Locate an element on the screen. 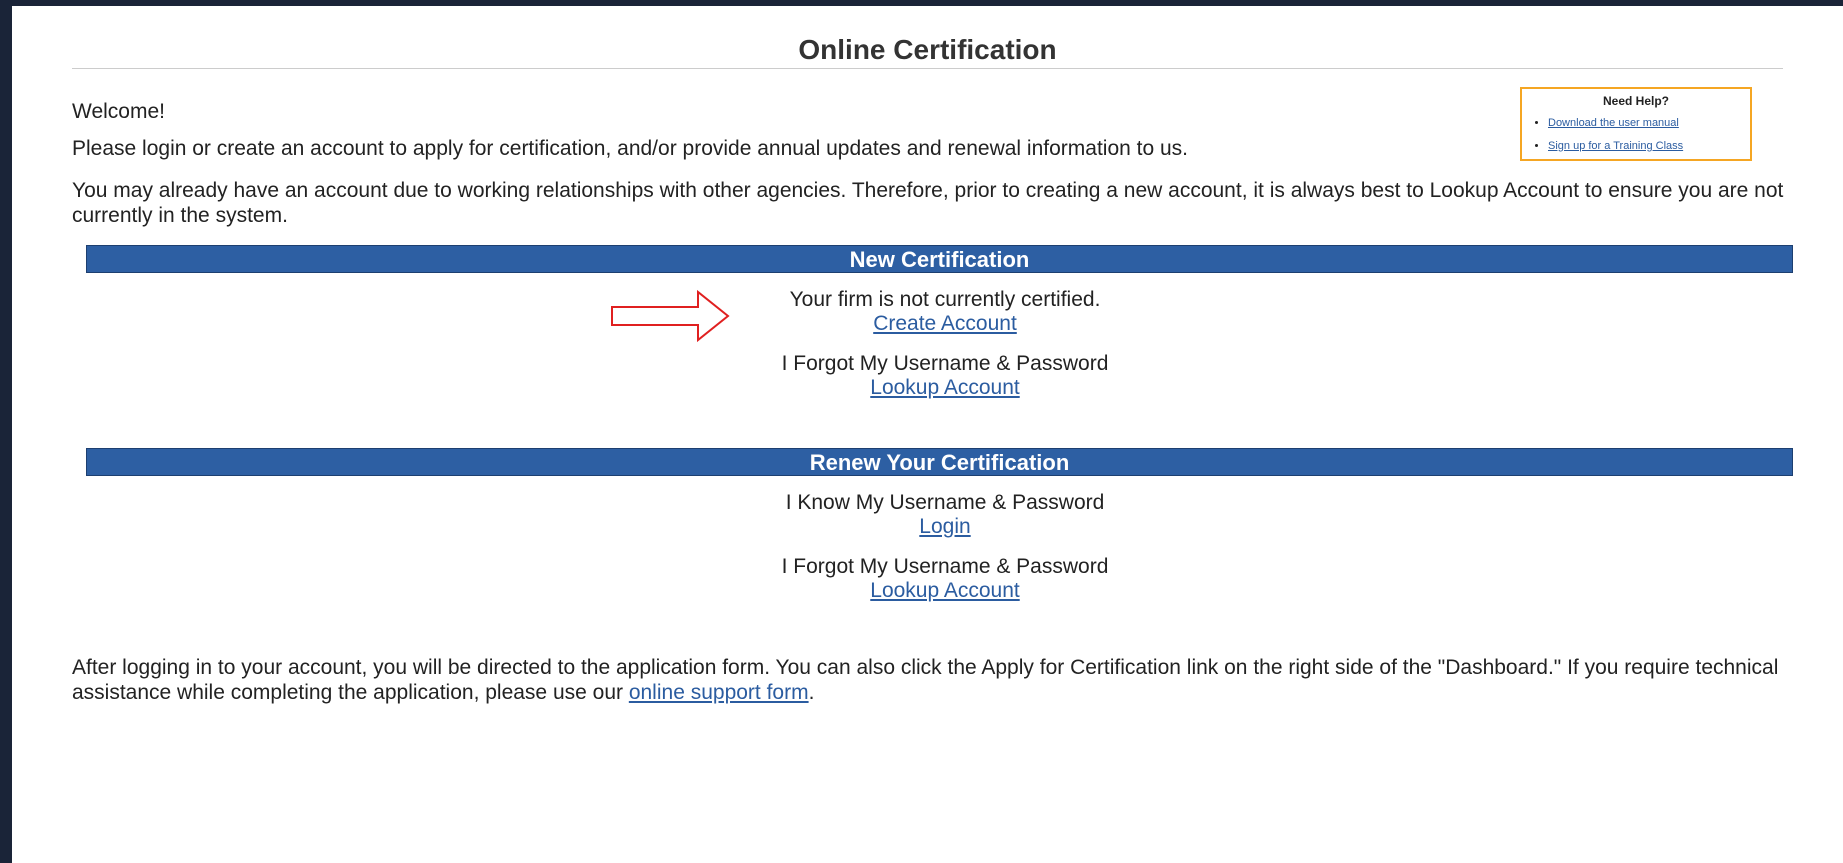 The height and width of the screenshot is (863, 1843). forgot-credentials-text: I Forgot My Username & Password is located at coordinates (945, 363).